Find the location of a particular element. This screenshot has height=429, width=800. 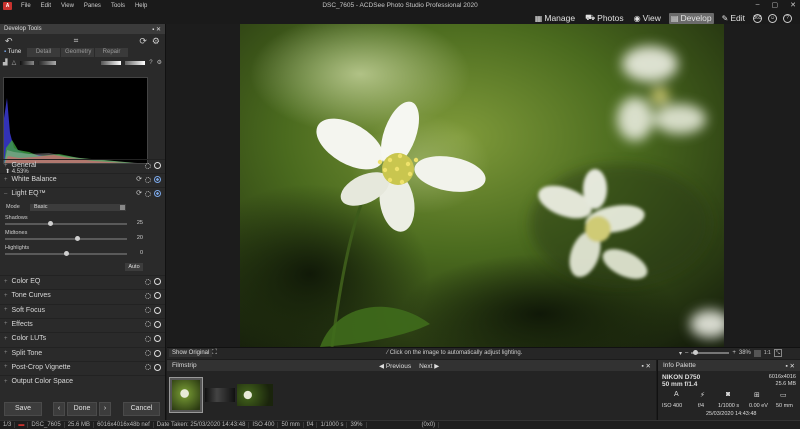

maximize-button: ▢ is located at coordinates (775, 5).